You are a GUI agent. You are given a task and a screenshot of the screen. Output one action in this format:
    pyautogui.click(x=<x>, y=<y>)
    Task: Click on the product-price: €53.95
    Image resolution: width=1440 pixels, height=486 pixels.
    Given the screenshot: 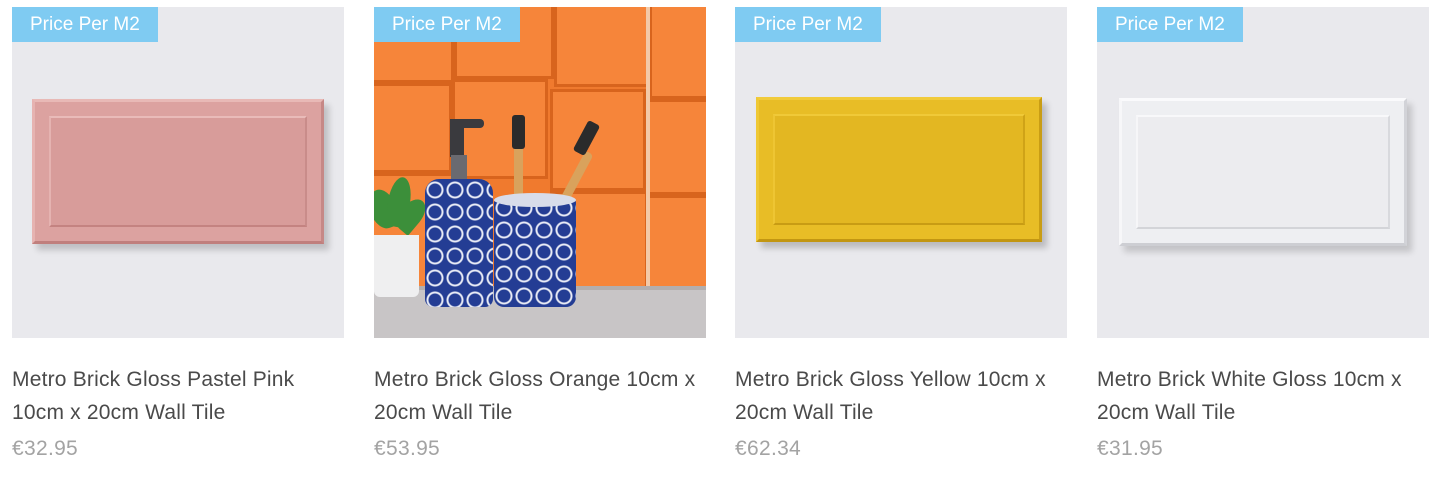 What is the action you would take?
    pyautogui.click(x=407, y=448)
    